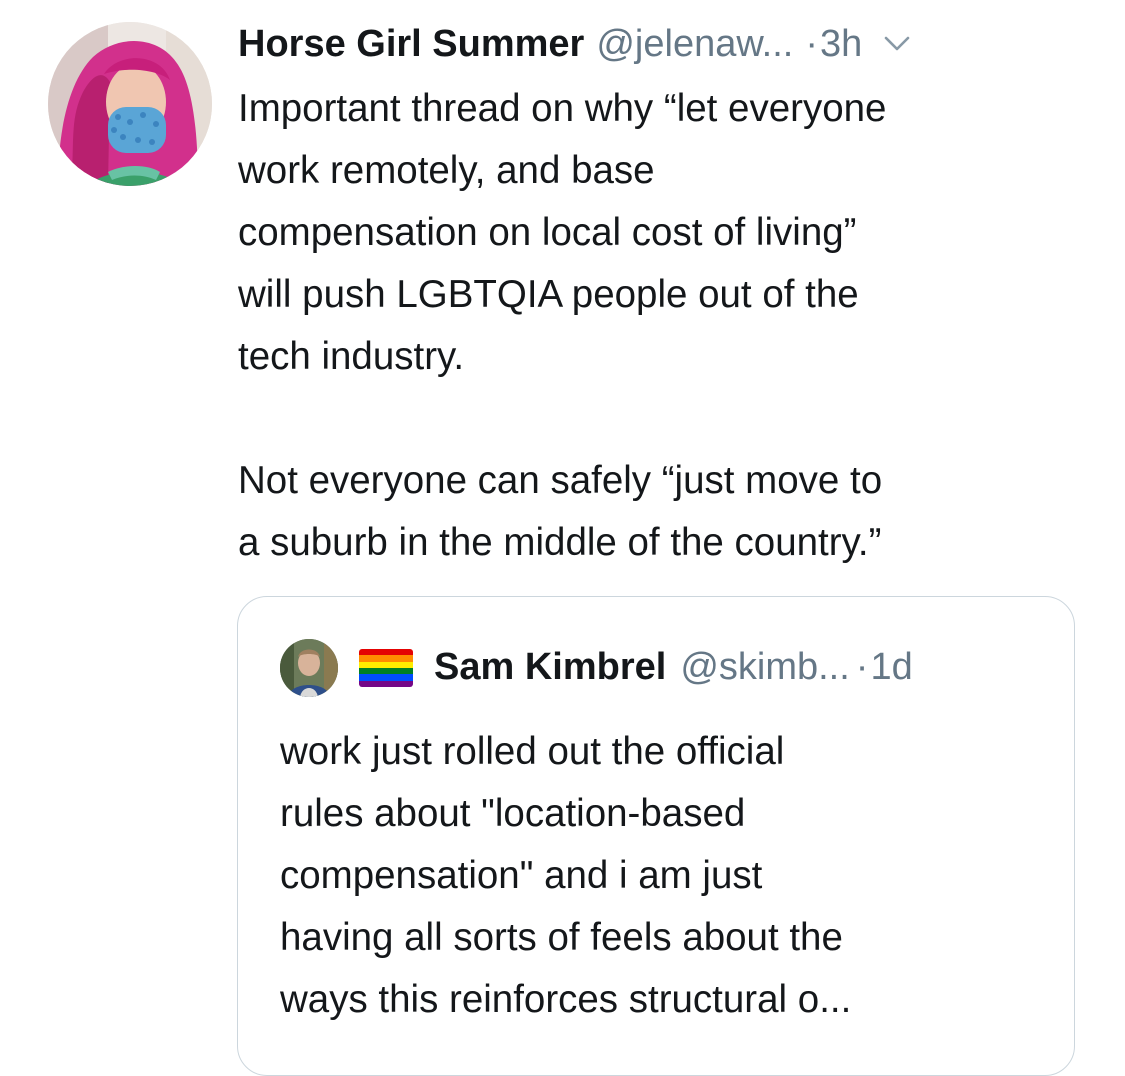 This screenshot has height=1076, width=1125. What do you see at coordinates (550, 667) in the screenshot?
I see `quoted-author-display-name: Sam Kimbrel` at bounding box center [550, 667].